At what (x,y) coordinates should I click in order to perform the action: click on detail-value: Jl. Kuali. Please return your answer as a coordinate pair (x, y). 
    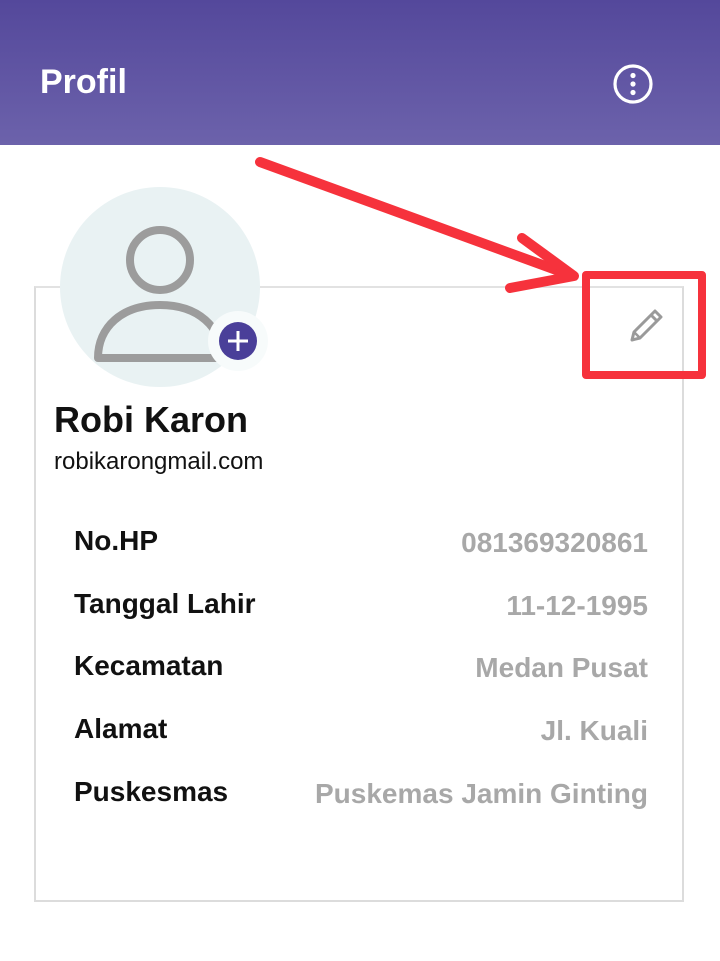
    Looking at the image, I should click on (594, 730).